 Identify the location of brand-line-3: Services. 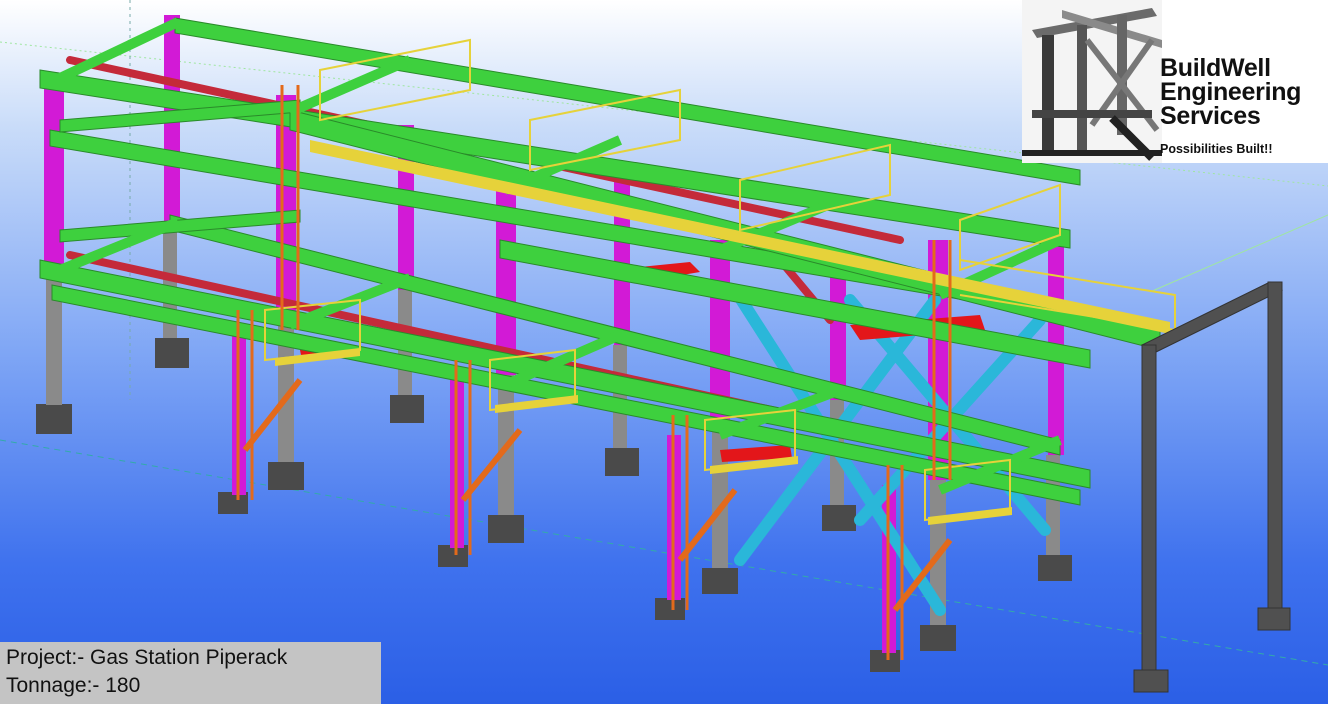
(1210, 116).